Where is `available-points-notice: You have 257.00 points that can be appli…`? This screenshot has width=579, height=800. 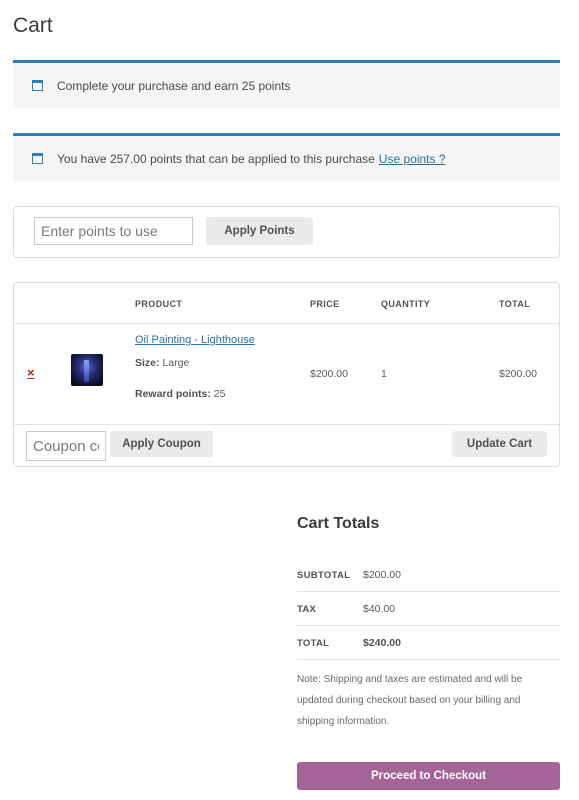
available-points-notice: You have 257.00 points that can be appli… is located at coordinates (286, 157).